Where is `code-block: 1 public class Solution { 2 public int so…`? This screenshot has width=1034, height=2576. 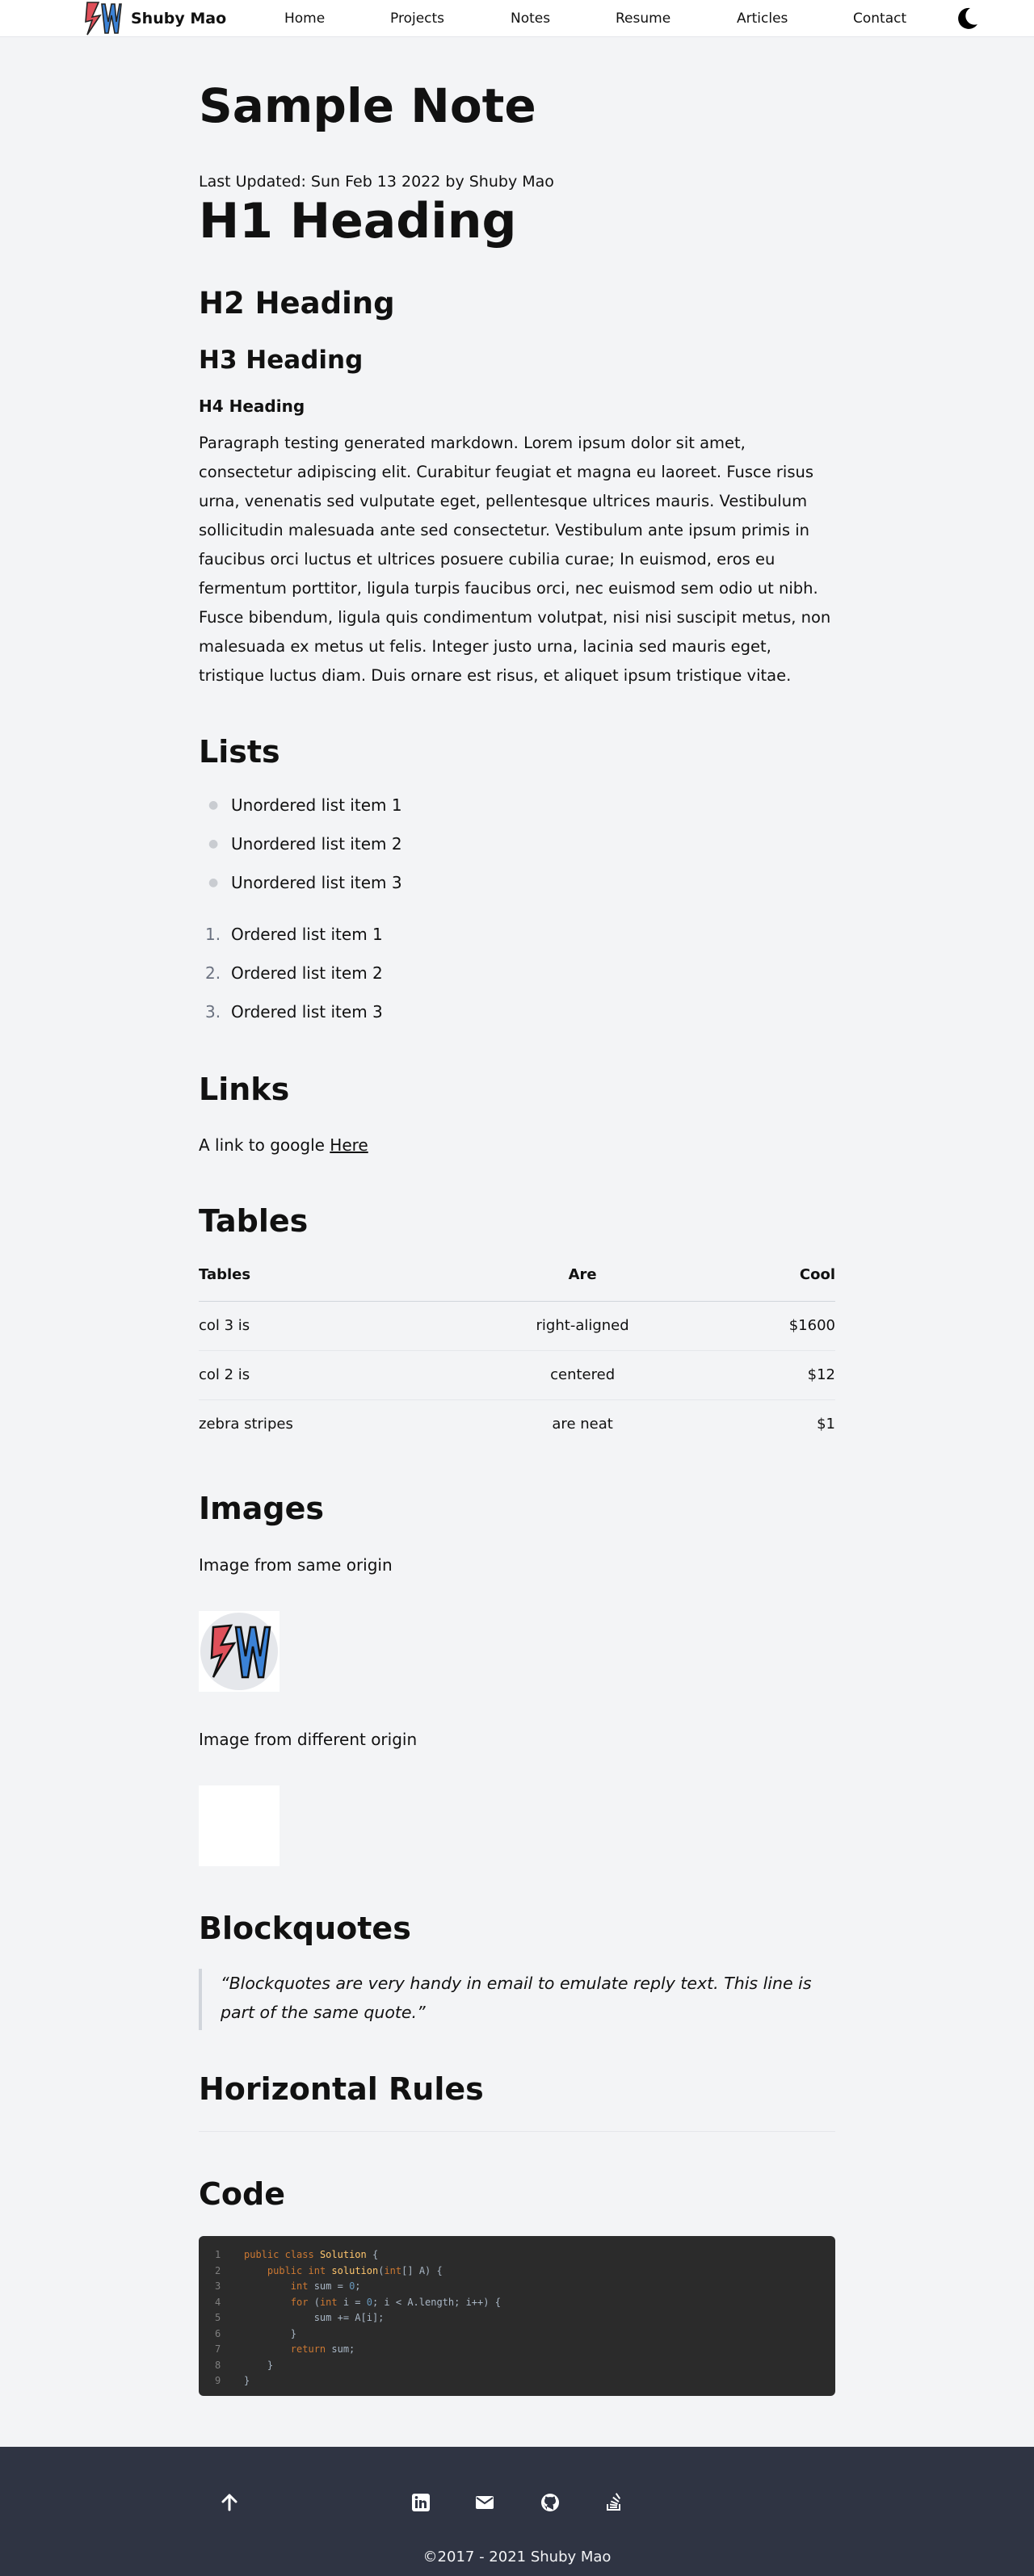
code-block: 1 public class Solution { 2 public int so… is located at coordinates (517, 2316).